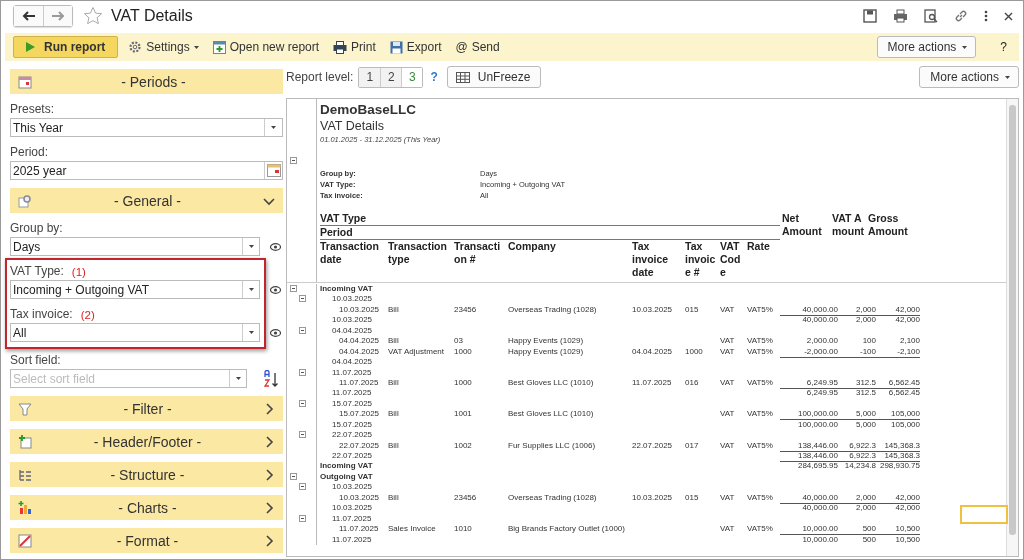  What do you see at coordinates (271, 378) in the screenshot?
I see `sort-icon` at bounding box center [271, 378].